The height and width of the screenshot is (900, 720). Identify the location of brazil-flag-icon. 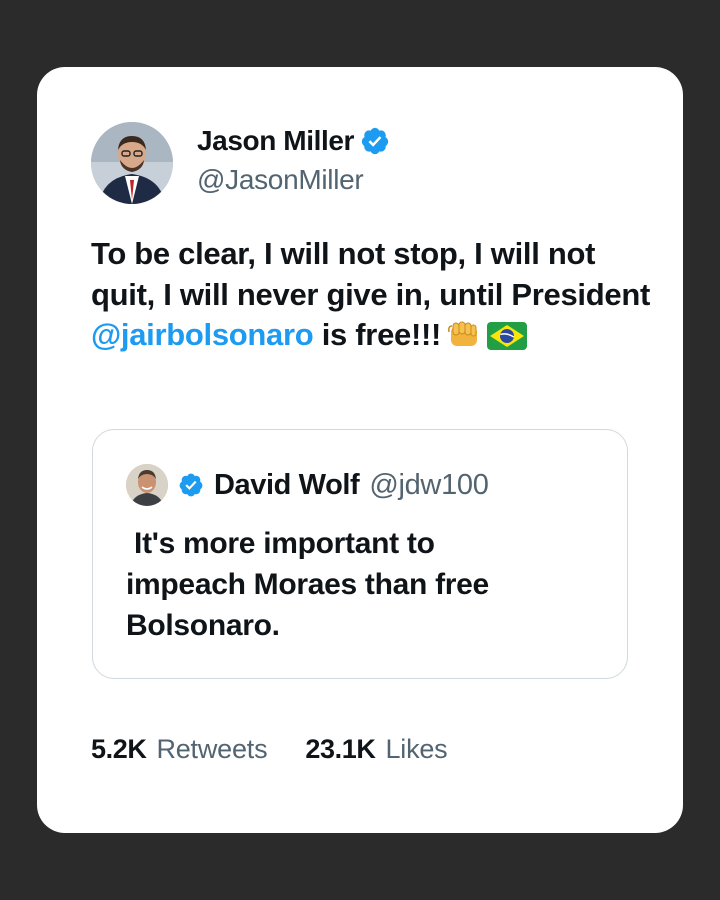
(507, 336).